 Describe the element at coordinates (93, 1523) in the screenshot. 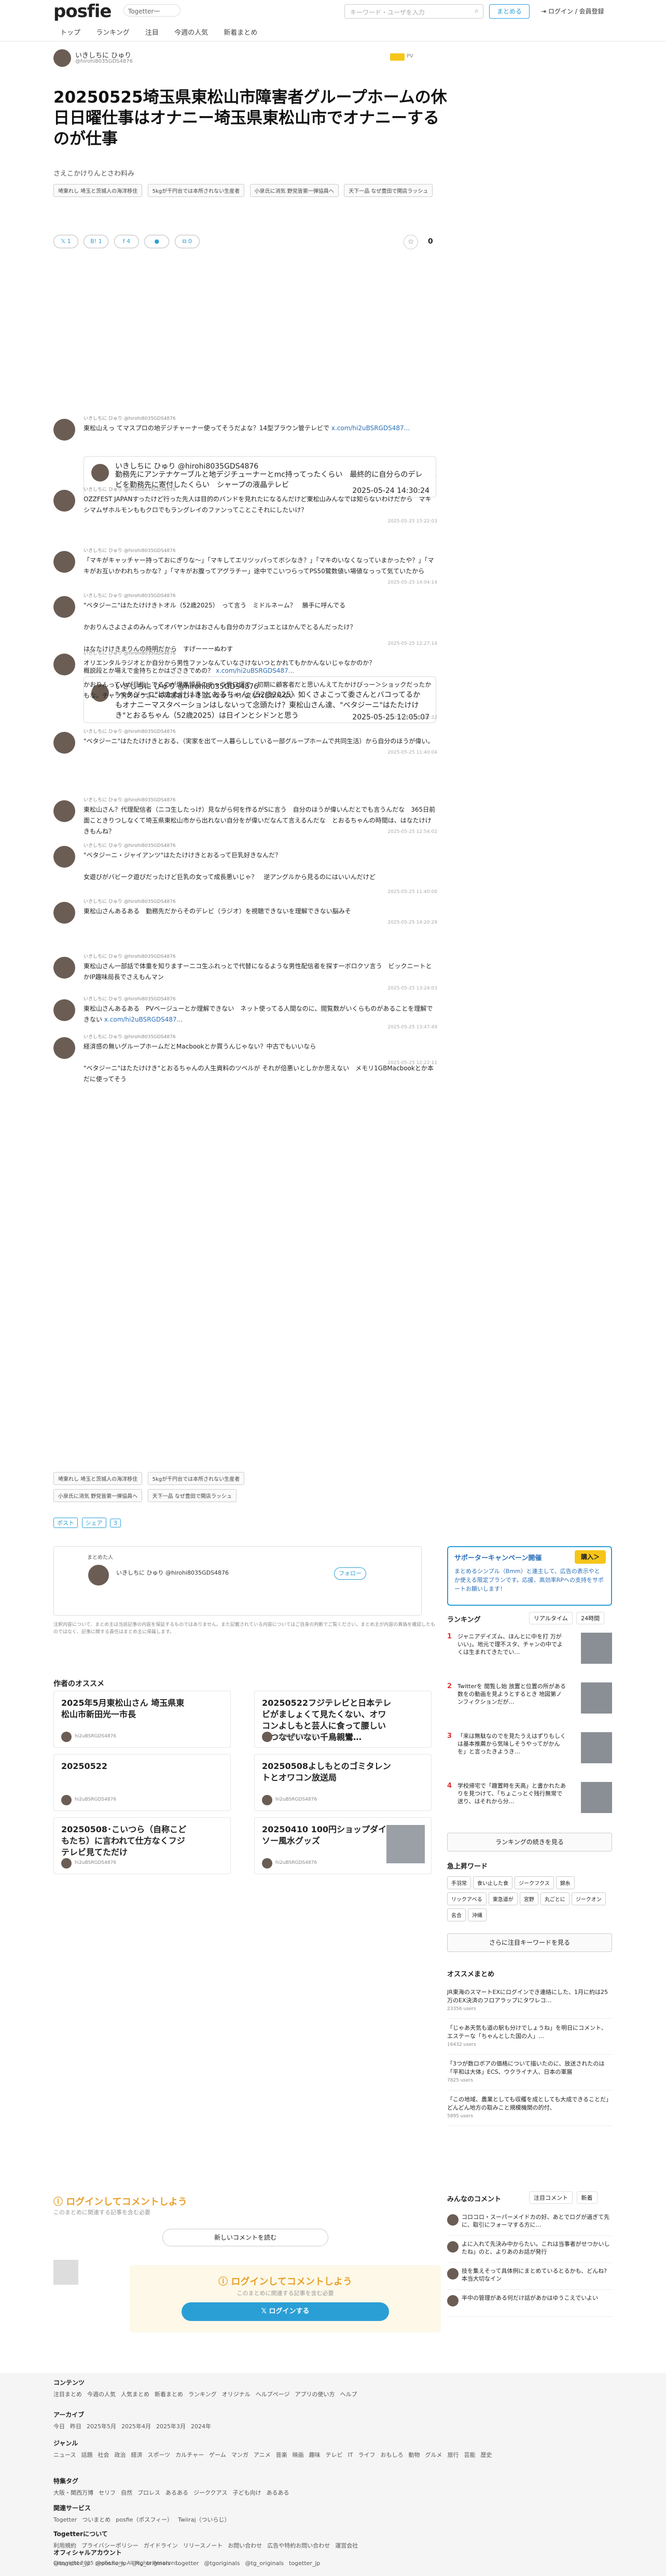

I see `share-share-button: シェア` at that location.